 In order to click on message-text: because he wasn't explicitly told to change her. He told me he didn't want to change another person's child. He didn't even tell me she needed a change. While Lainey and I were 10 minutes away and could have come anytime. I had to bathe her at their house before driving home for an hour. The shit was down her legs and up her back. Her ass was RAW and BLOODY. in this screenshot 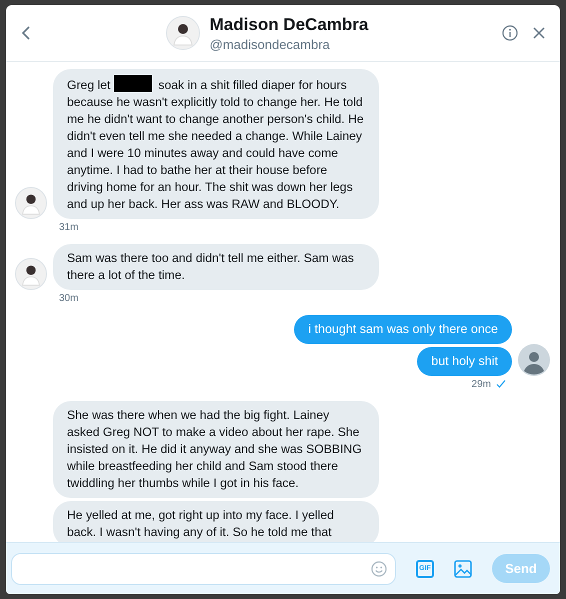, I will do `click(216, 153)`.